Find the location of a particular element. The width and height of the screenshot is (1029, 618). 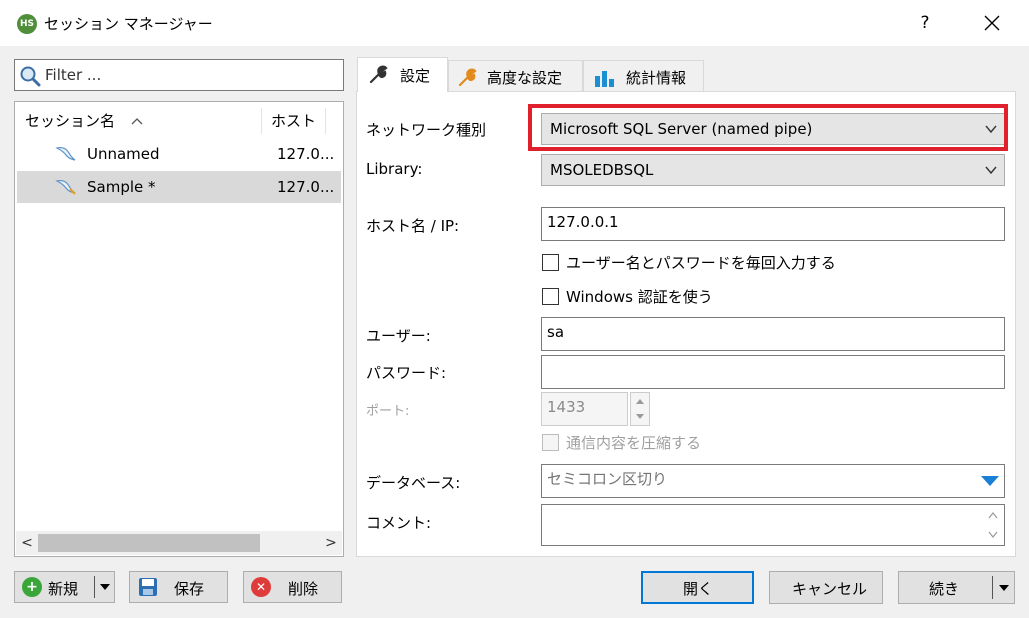

new-button-label: 新規 is located at coordinates (63, 589).